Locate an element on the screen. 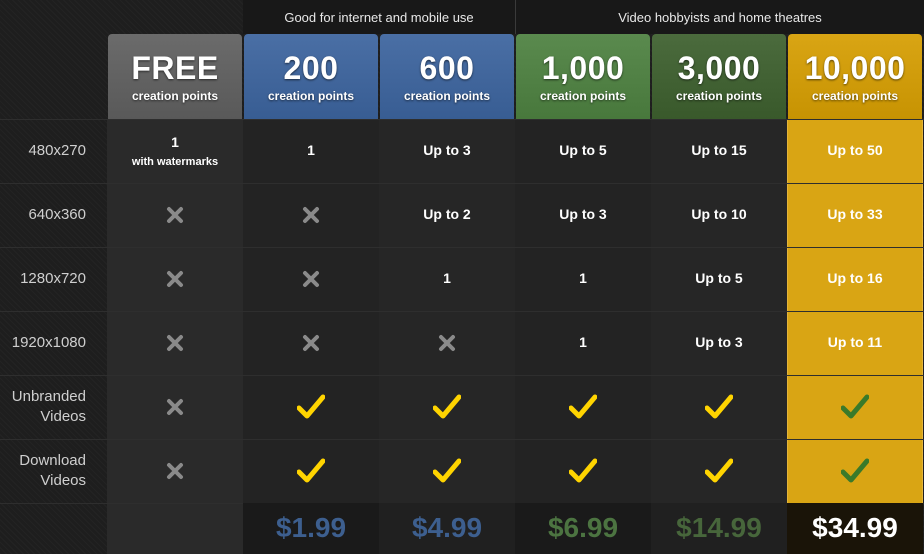 The image size is (924, 554). feature-value: Up to 33 is located at coordinates (855, 214).